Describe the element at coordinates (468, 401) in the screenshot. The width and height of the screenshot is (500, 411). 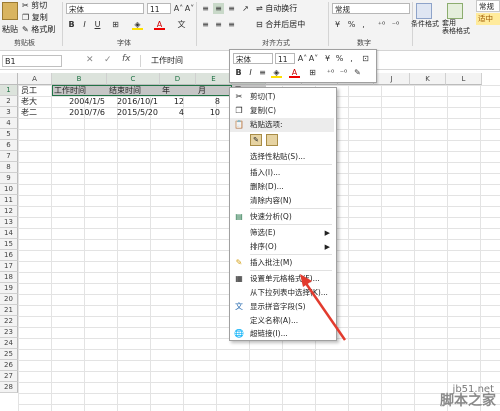
I see `watermark-site-name: 脚本之家` at that location.